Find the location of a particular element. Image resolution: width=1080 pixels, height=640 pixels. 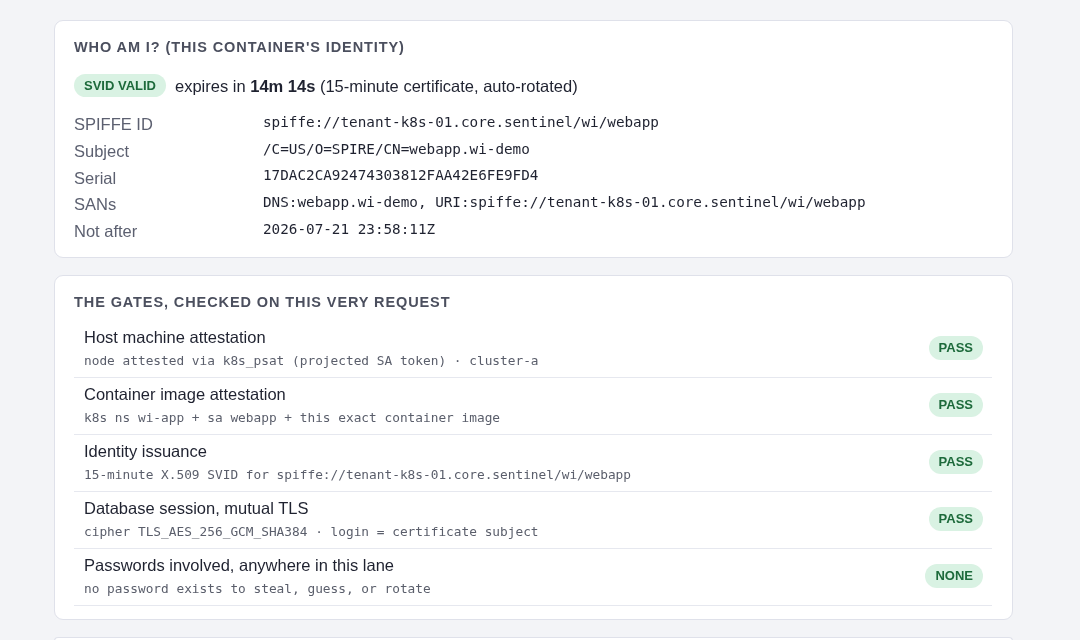

field-value: /C=US/O=SPIRE/CN=webapp.wi-demo is located at coordinates (396, 149).